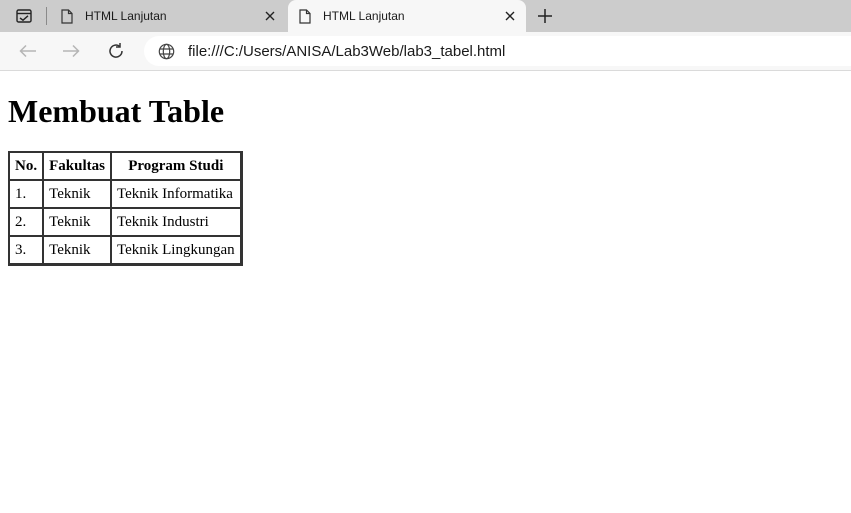  Describe the element at coordinates (175, 222) in the screenshot. I see `table-cell: Teknik Industri` at that location.